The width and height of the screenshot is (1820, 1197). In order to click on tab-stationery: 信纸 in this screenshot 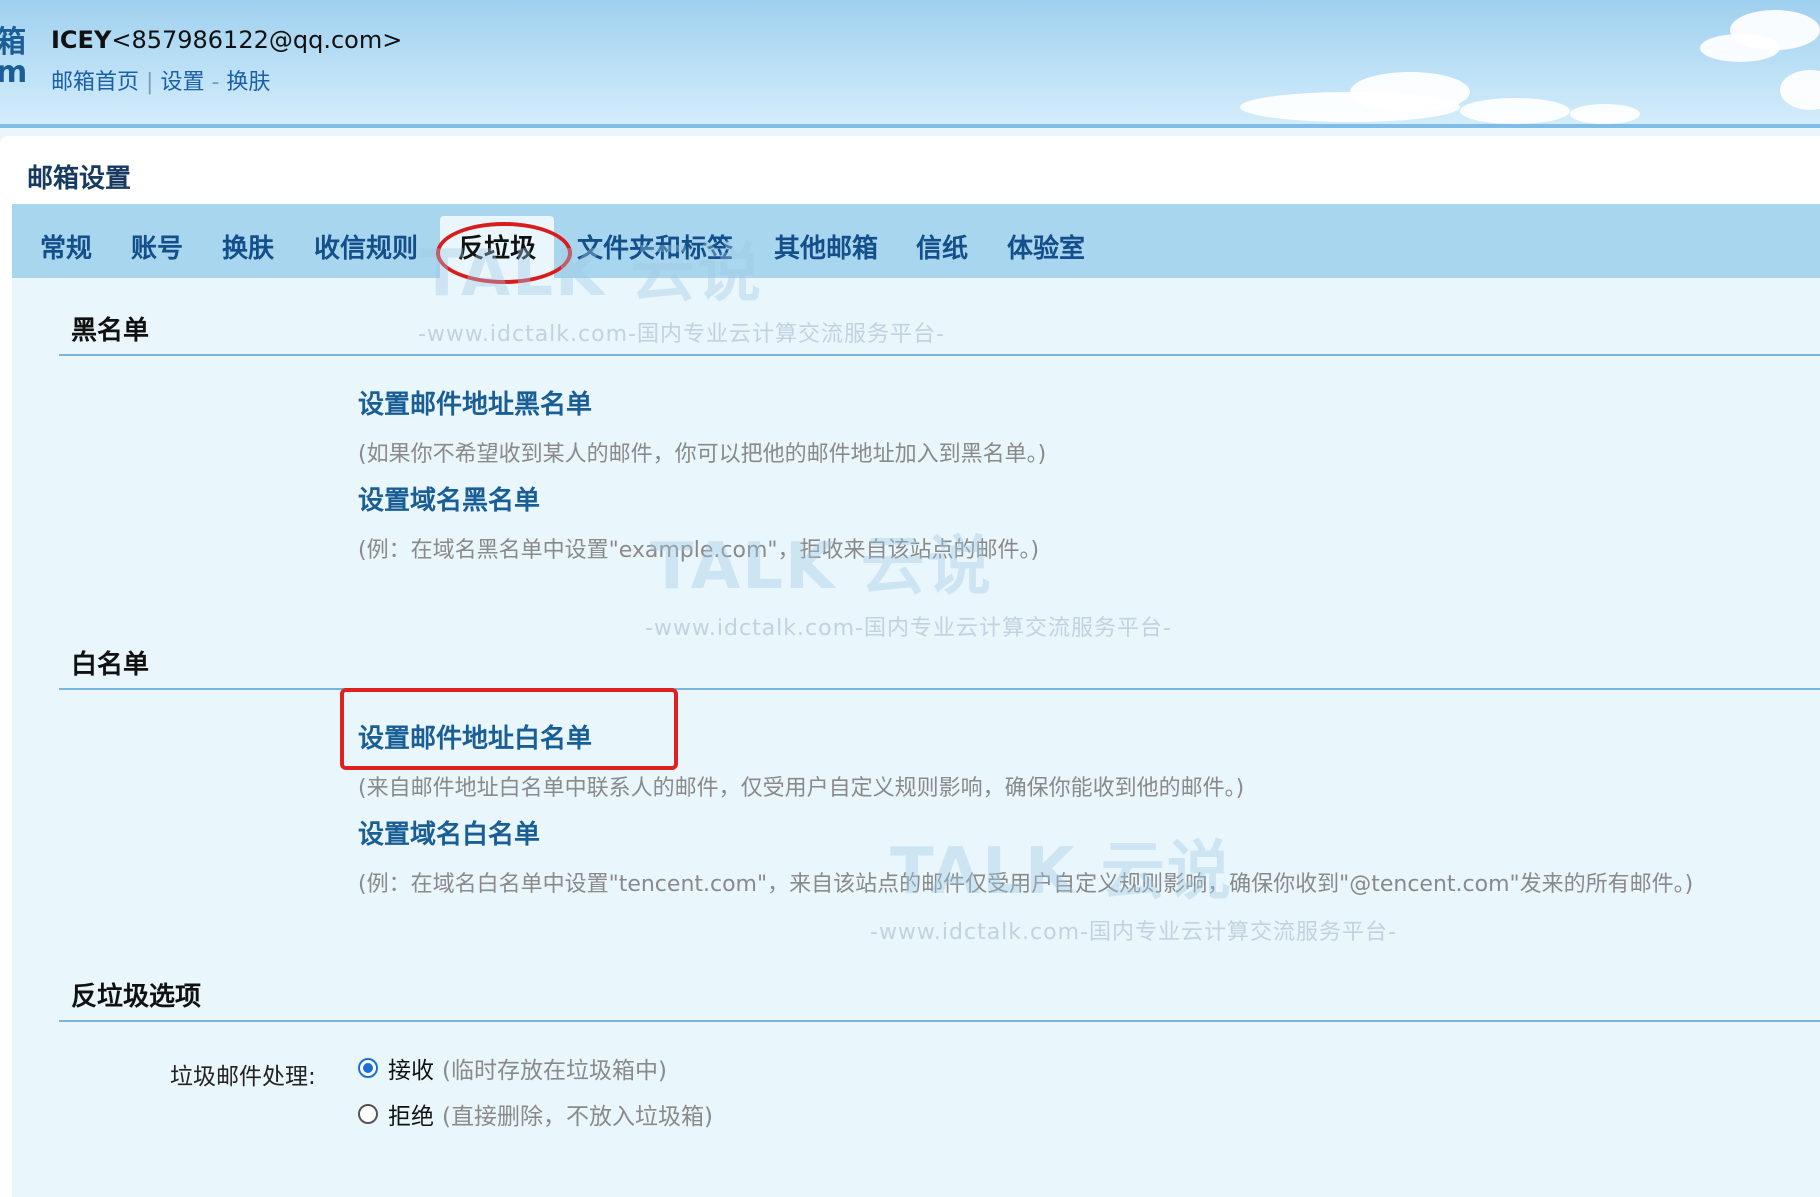, I will do `click(942, 247)`.